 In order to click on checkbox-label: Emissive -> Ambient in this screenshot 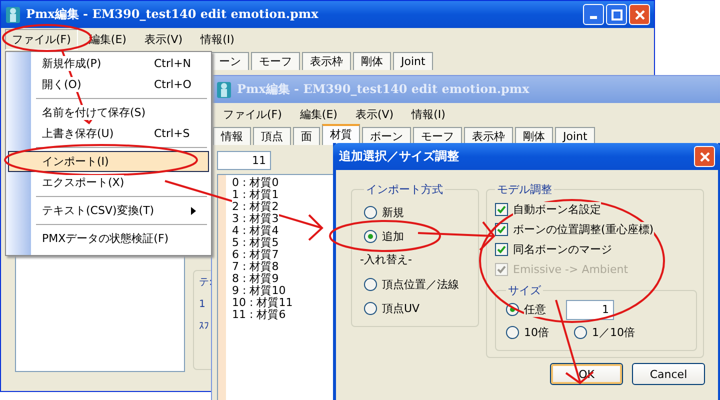, I will do `click(570, 269)`.